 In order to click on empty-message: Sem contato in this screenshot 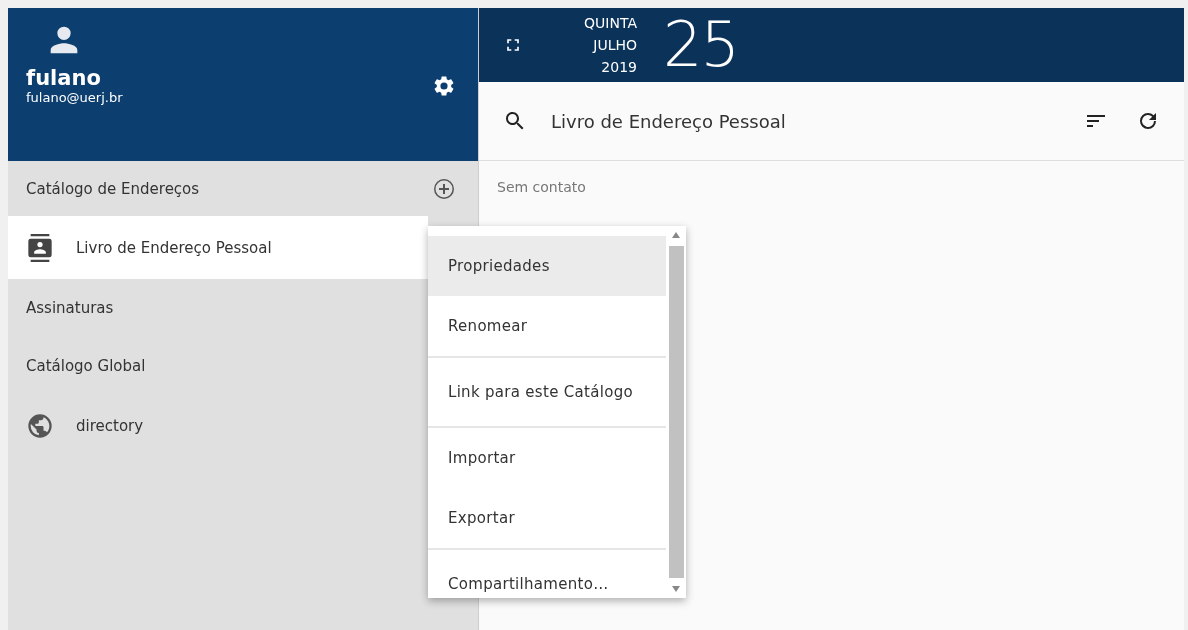, I will do `click(541, 187)`.